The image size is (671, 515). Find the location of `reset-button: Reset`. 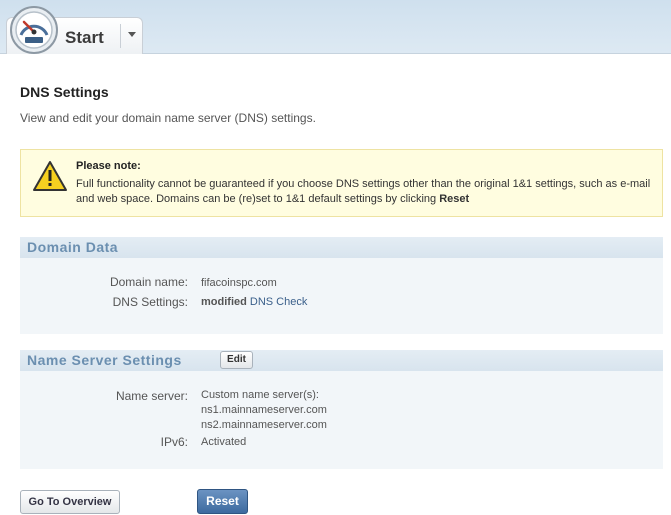

reset-button: Reset is located at coordinates (222, 501).